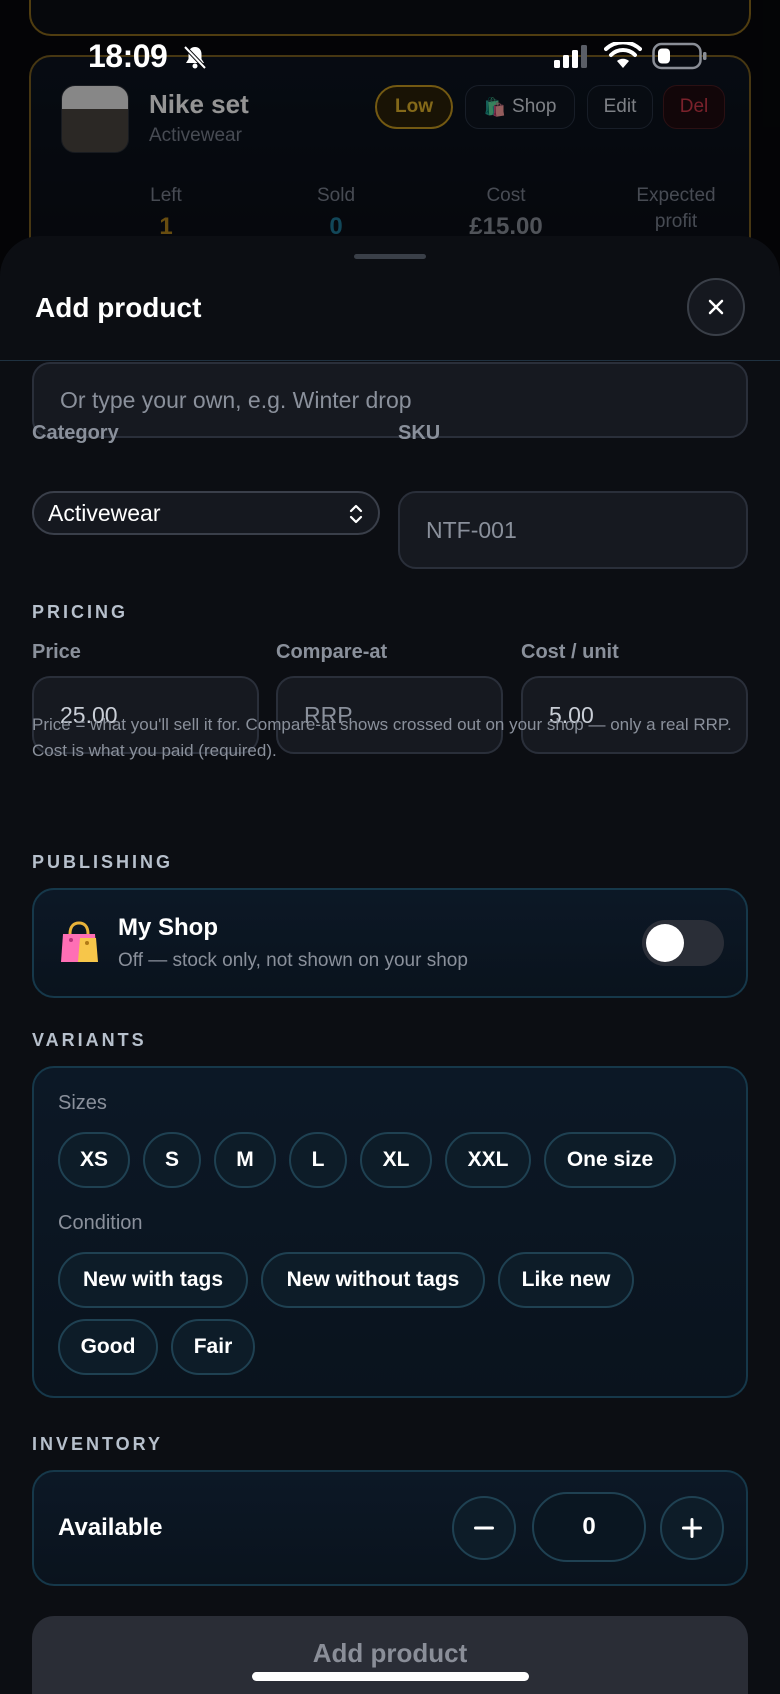 This screenshot has height=1694, width=780. I want to click on sizes-label: Sizes, so click(82, 1103).